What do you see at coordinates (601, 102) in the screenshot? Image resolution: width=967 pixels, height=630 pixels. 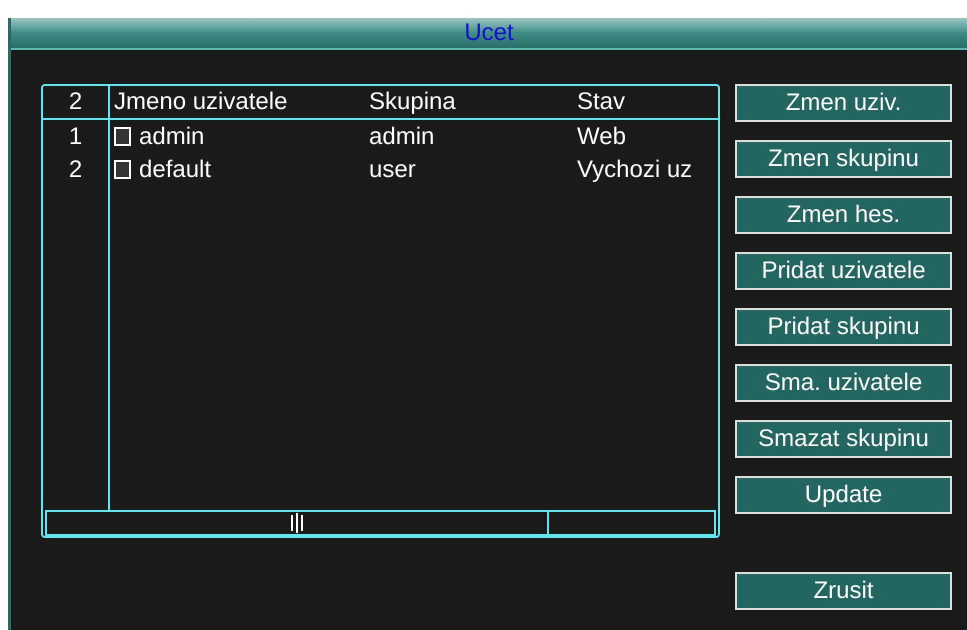 I see `header-cell-text: Stav` at bounding box center [601, 102].